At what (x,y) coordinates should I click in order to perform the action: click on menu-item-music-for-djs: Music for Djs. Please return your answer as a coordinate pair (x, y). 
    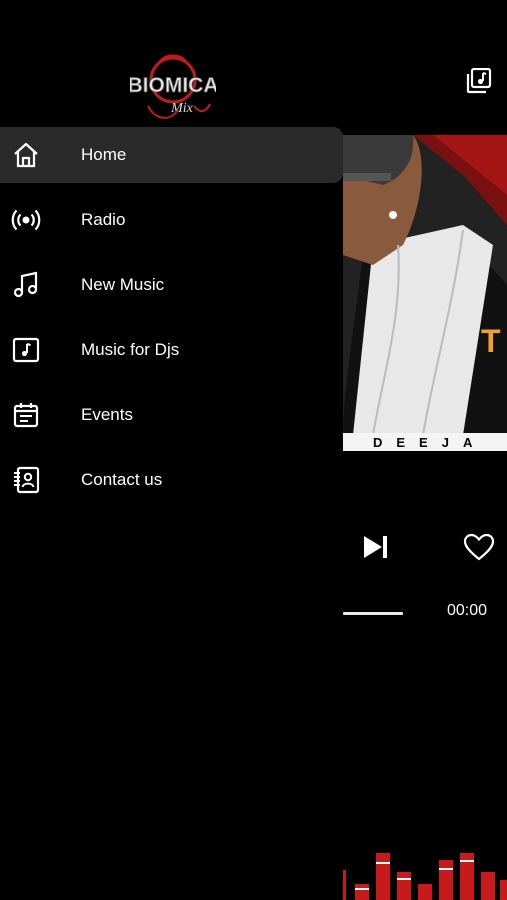
    Looking at the image, I should click on (171, 350).